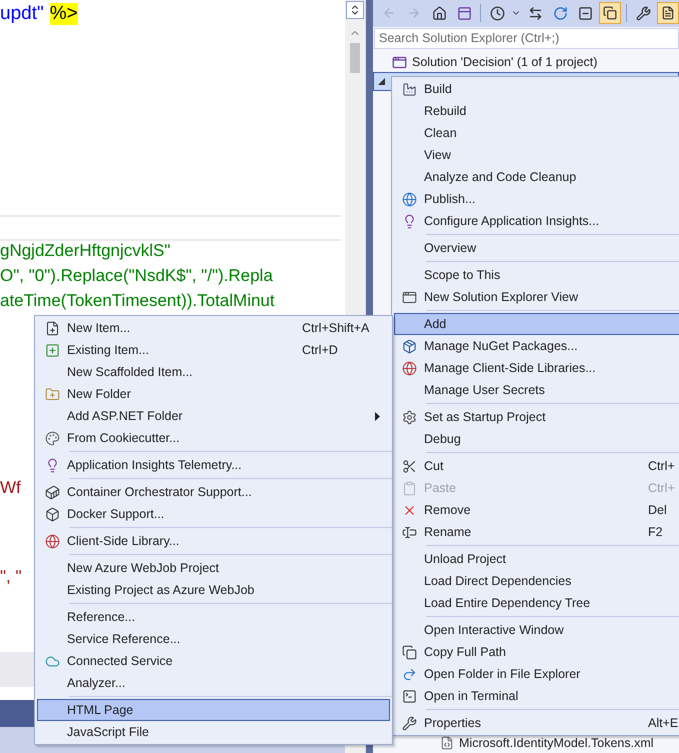 The width and height of the screenshot is (679, 753). What do you see at coordinates (505, 62) in the screenshot?
I see `tree-label: Solution 'Decision' (1 of 1 project)` at bounding box center [505, 62].